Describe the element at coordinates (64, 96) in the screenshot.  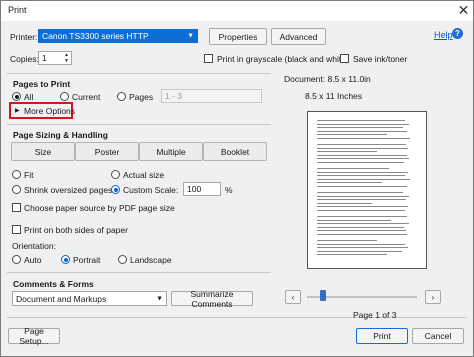
I see `current-radio` at that location.